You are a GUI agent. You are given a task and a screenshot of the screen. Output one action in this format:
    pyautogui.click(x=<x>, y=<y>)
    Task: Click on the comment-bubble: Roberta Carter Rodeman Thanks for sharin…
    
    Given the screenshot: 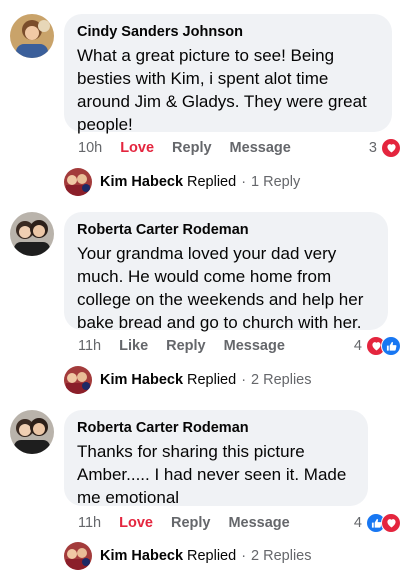 What is the action you would take?
    pyautogui.click(x=216, y=458)
    